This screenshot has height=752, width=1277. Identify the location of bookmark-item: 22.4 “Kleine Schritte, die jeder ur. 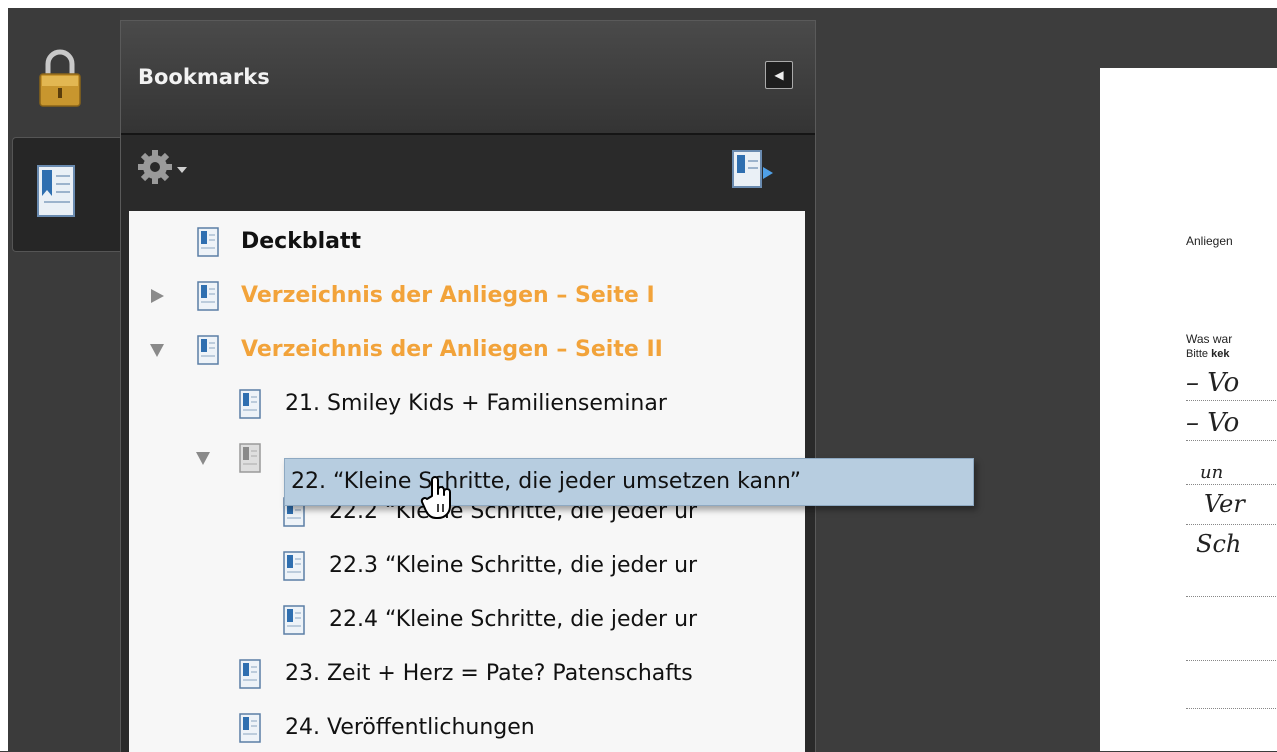
(467, 620).